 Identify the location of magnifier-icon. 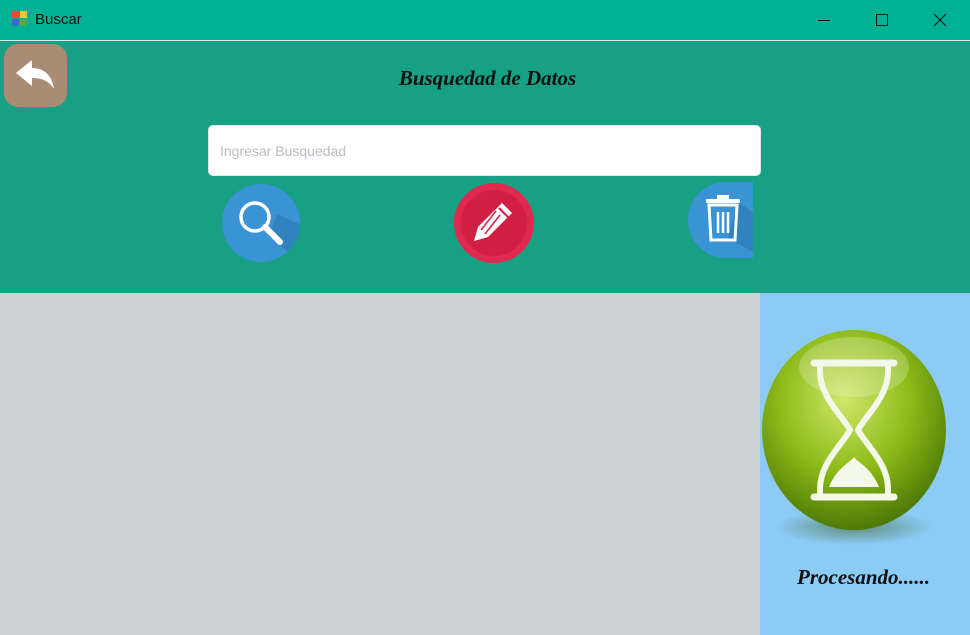
(269, 231).